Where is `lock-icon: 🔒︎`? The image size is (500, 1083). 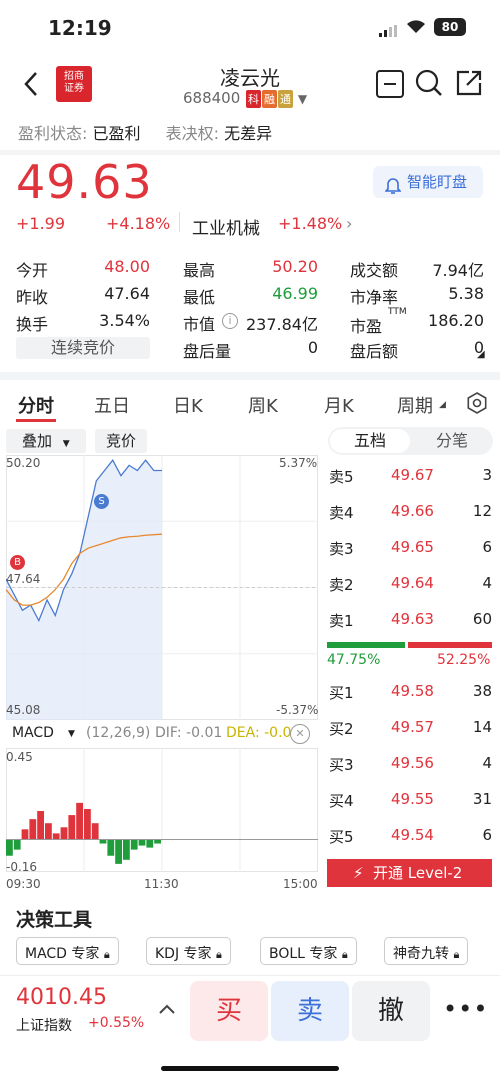
lock-icon: 🔒︎ is located at coordinates (106, 954).